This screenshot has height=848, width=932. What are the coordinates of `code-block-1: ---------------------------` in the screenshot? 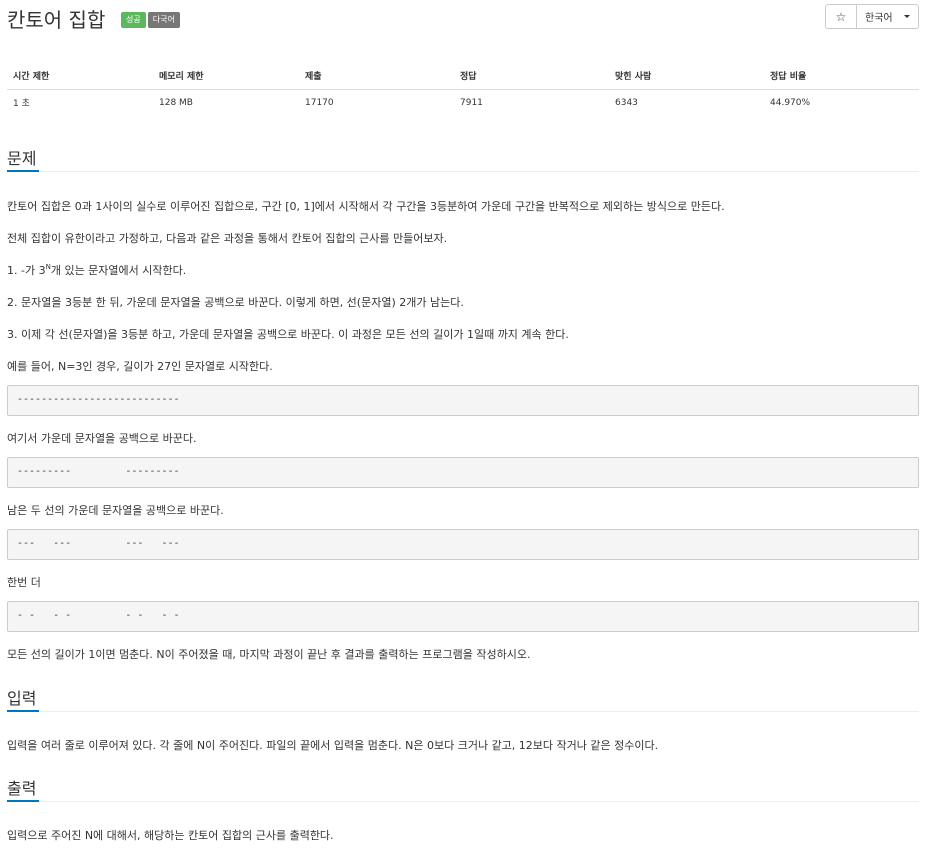 It's located at (463, 400).